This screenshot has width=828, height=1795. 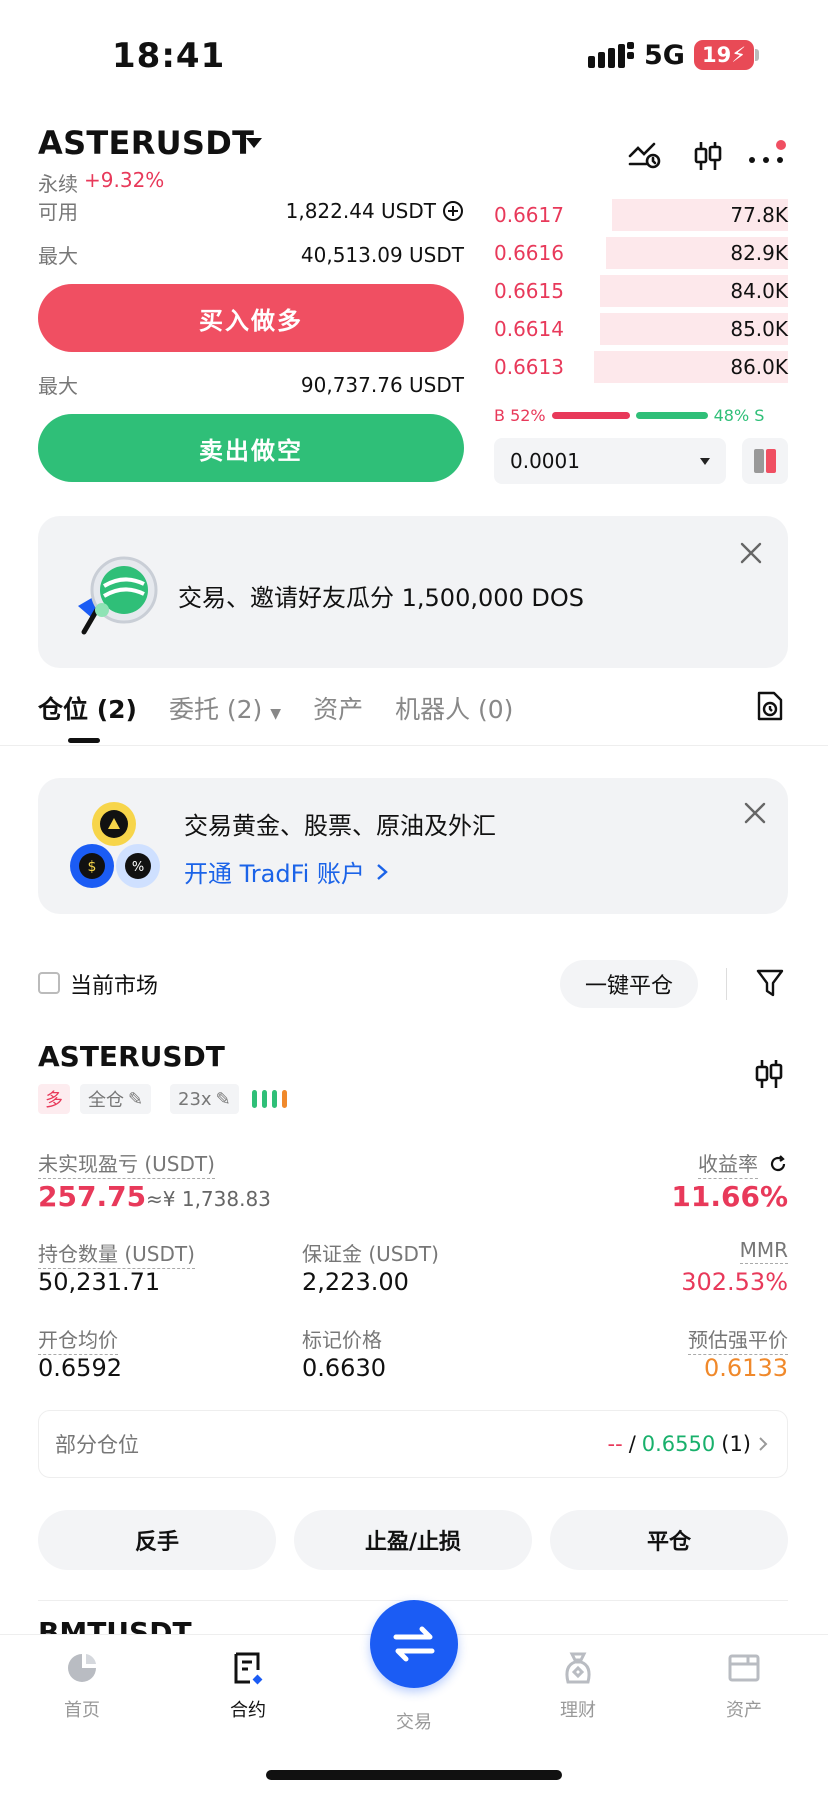 I want to click on available-row: 可用 1,822.44 USDT, so click(x=251, y=210).